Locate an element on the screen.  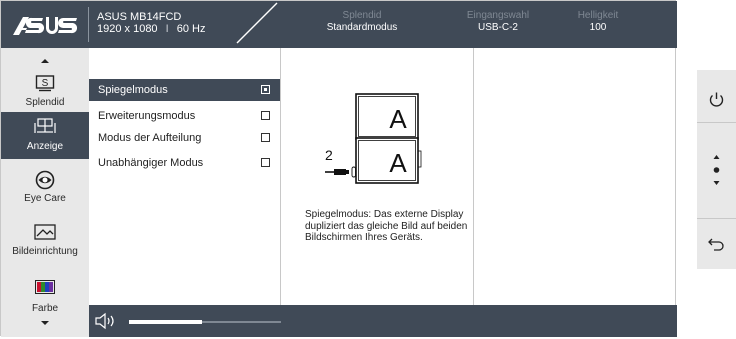
option-erweiterungsmodus: Erweiterungsmodus is located at coordinates (184, 116).